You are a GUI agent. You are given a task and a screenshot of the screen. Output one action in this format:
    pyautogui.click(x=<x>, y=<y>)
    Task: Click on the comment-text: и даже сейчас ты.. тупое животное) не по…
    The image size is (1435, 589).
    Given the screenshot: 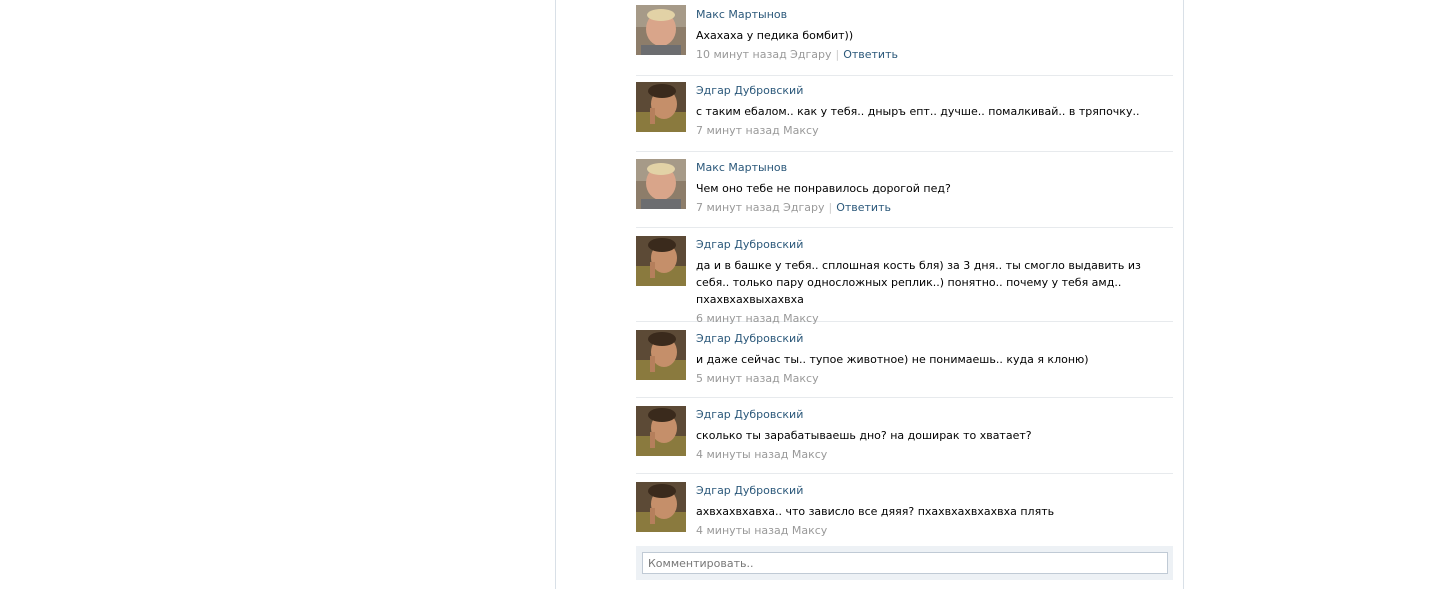 What is the action you would take?
    pyautogui.click(x=892, y=359)
    